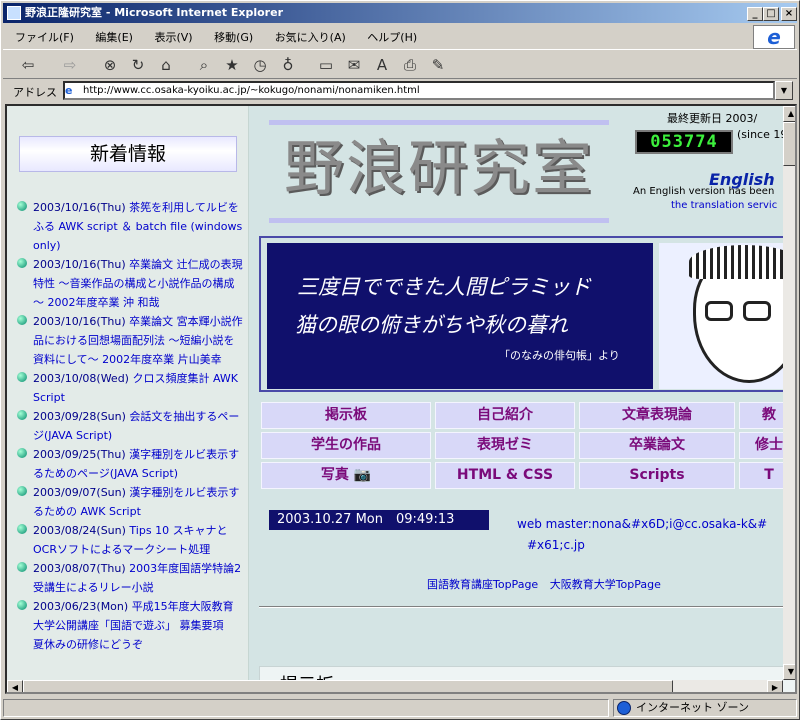  What do you see at coordinates (354, 65) in the screenshot?
I see `mail-icon: ✉` at bounding box center [354, 65].